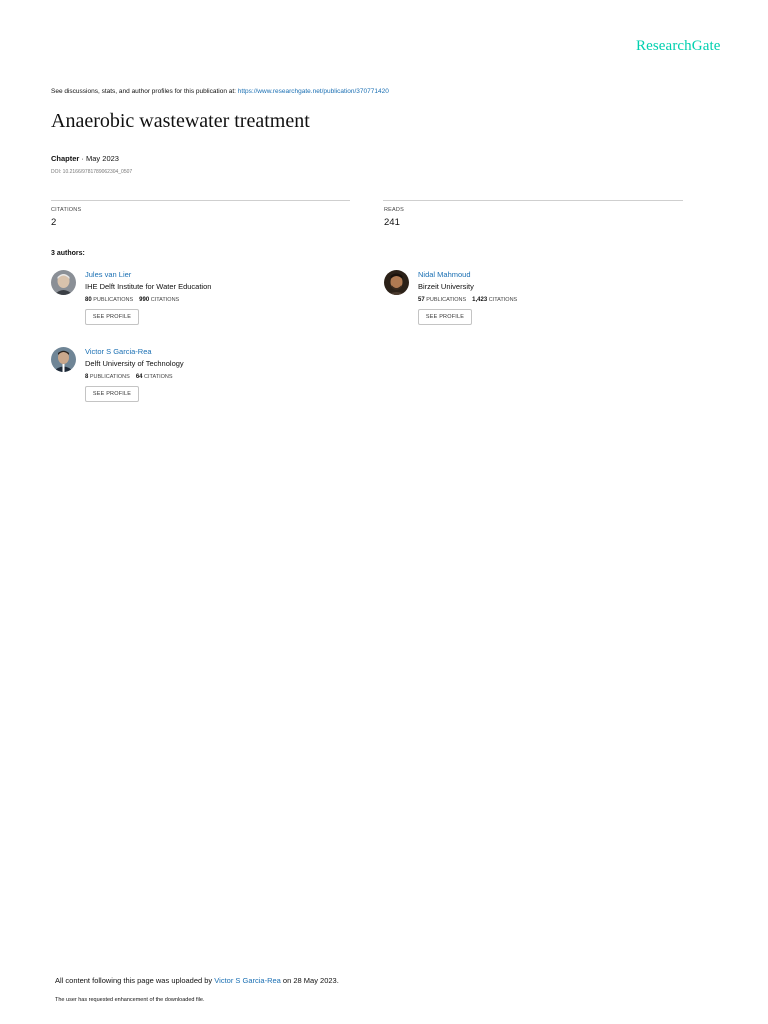  I want to click on researchgate-logo: ResearchGate, so click(678, 46).